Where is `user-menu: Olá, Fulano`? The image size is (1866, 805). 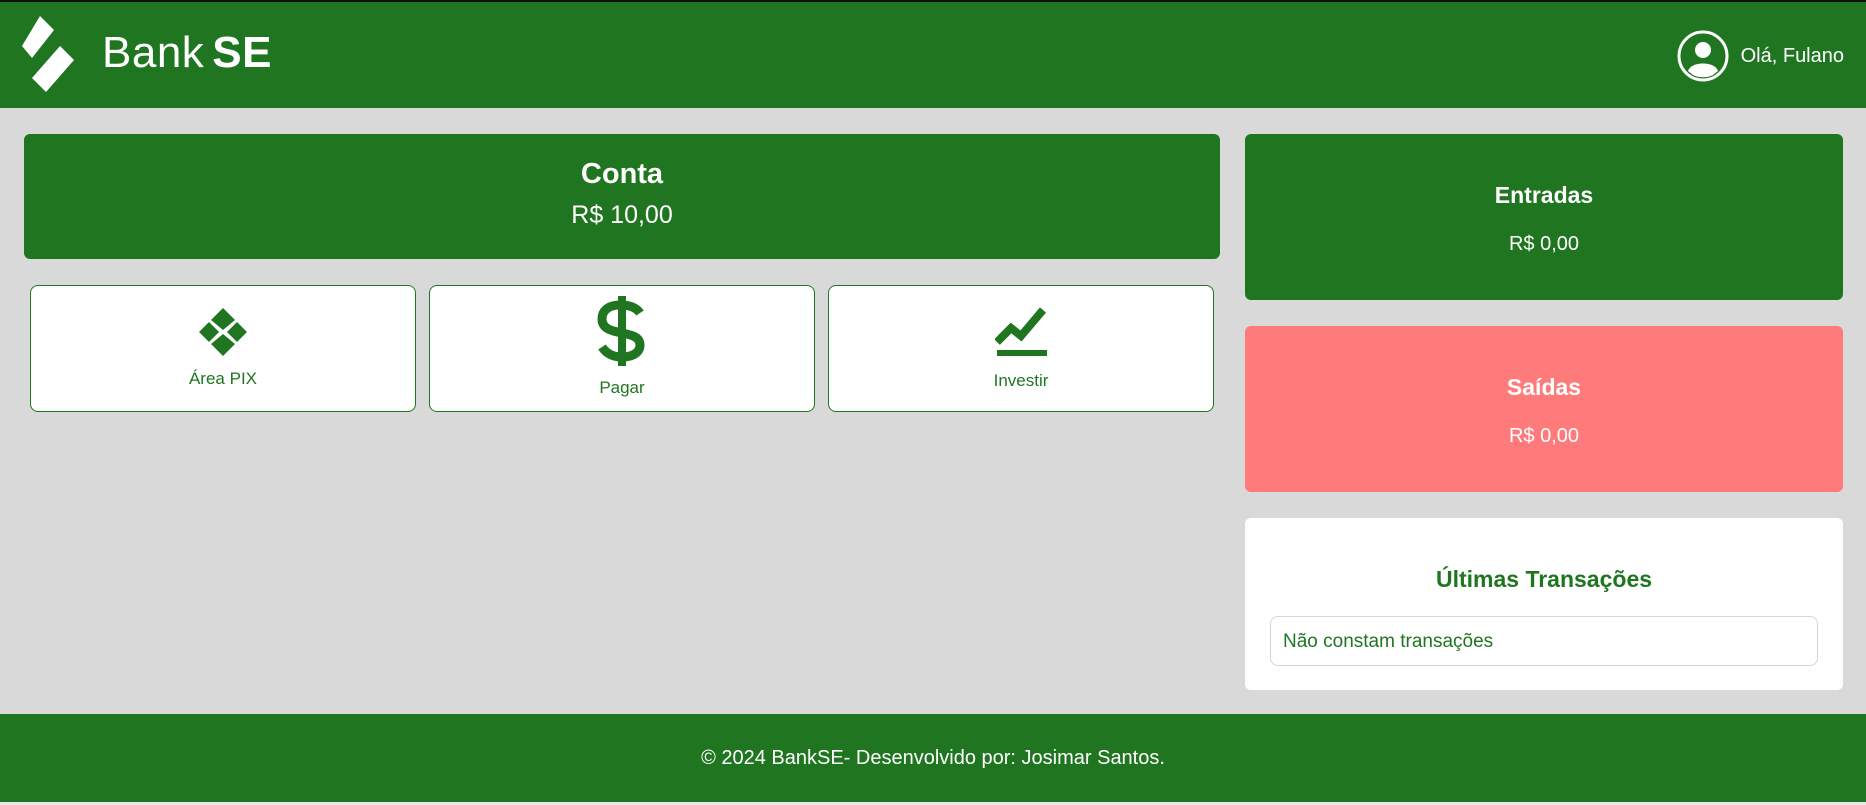 user-menu: Olá, Fulano is located at coordinates (1760, 56).